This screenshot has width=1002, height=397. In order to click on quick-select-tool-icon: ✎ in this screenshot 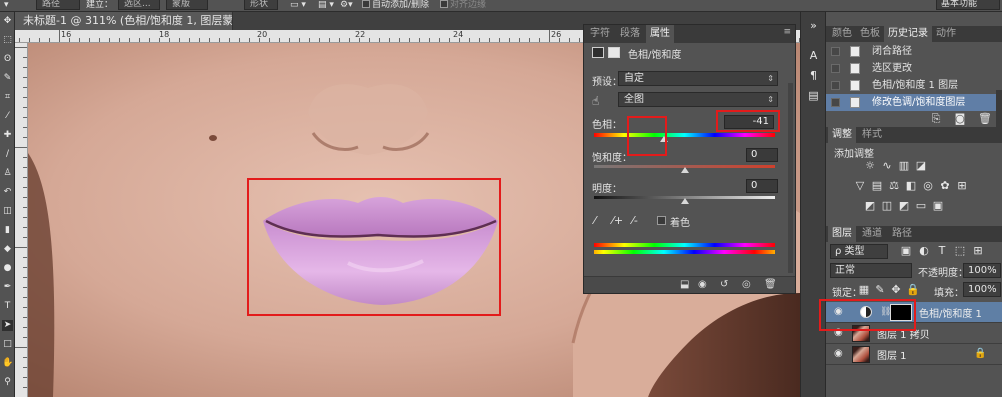, I will do `click(7, 78)`.